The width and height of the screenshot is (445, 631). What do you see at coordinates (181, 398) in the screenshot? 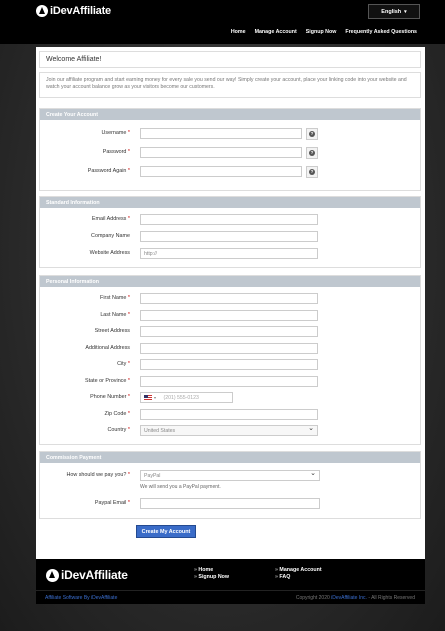
I see `phone-placeholder: (201) 555-0123` at bounding box center [181, 398].